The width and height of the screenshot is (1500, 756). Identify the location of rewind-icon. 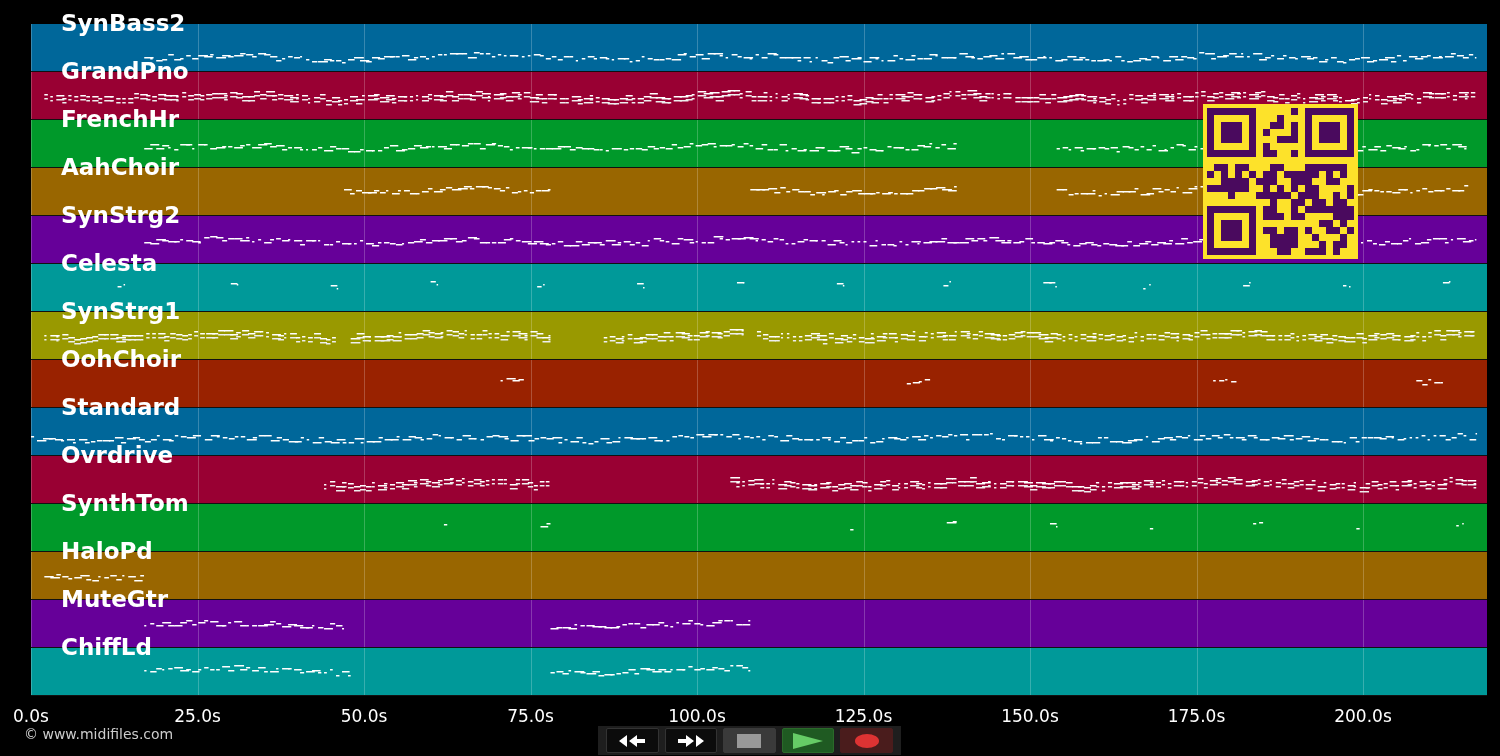
(632, 740).